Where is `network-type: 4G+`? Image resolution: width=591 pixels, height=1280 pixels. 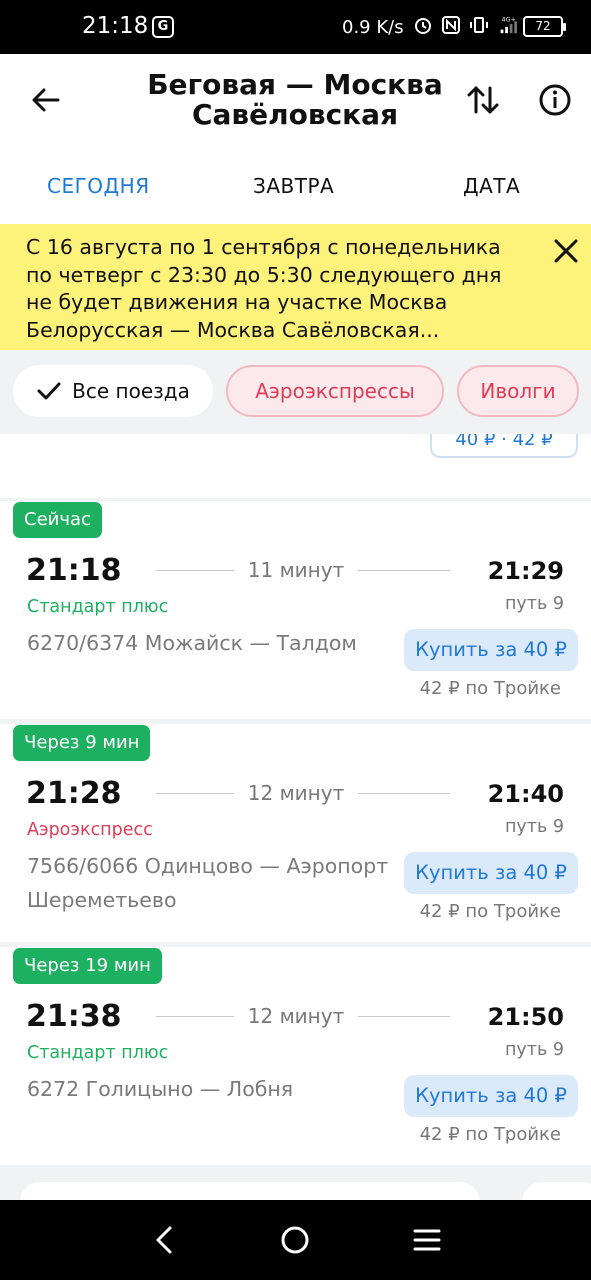 network-type: 4G+ is located at coordinates (509, 19).